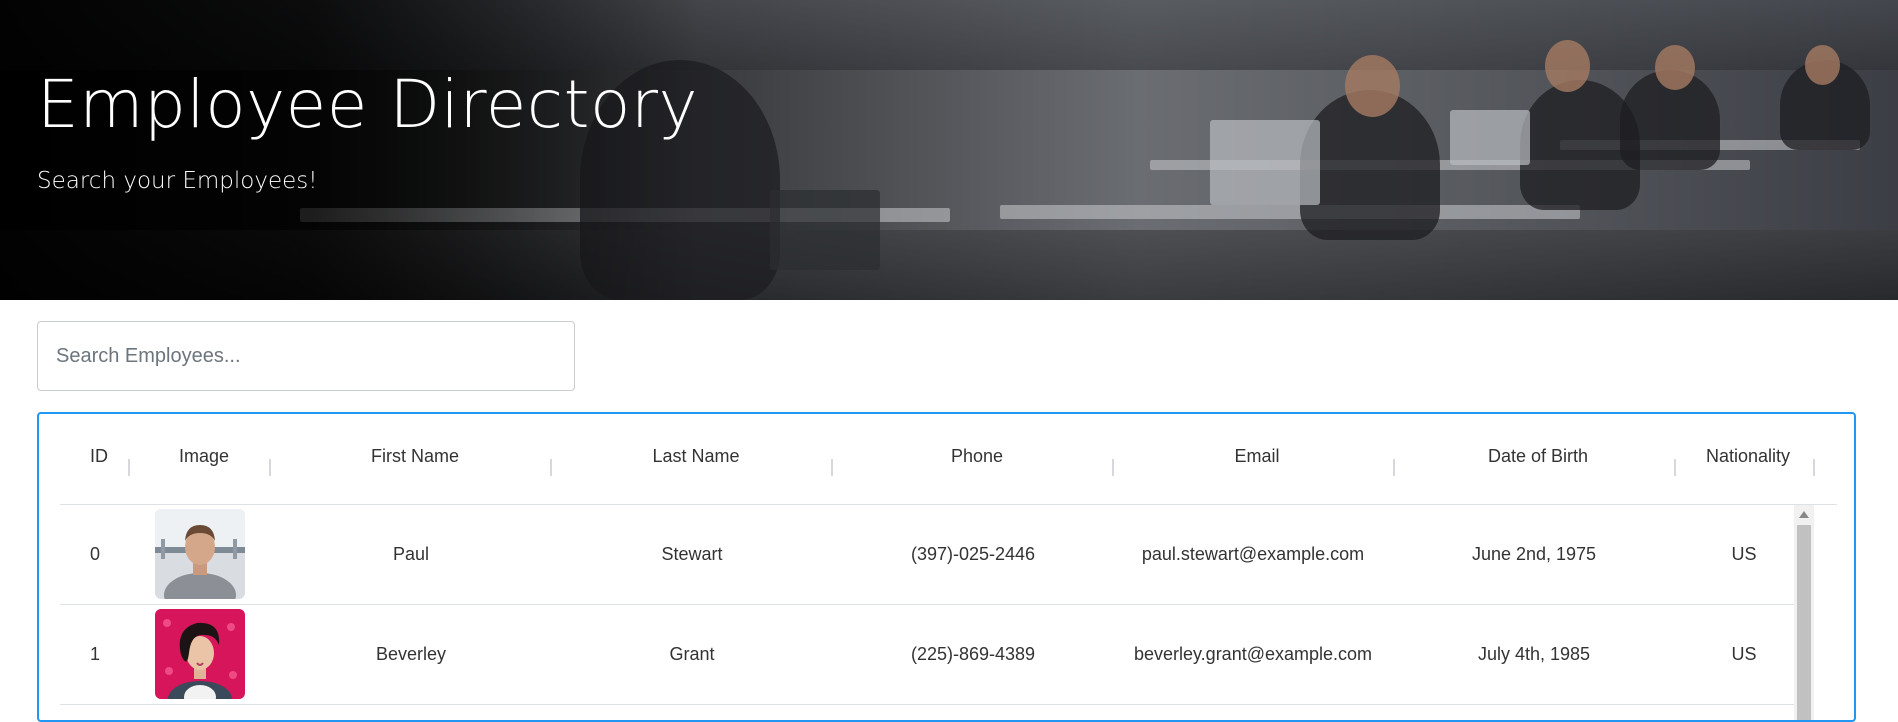 The image size is (1898, 722). I want to click on scroll-thumb, so click(1804, 622).